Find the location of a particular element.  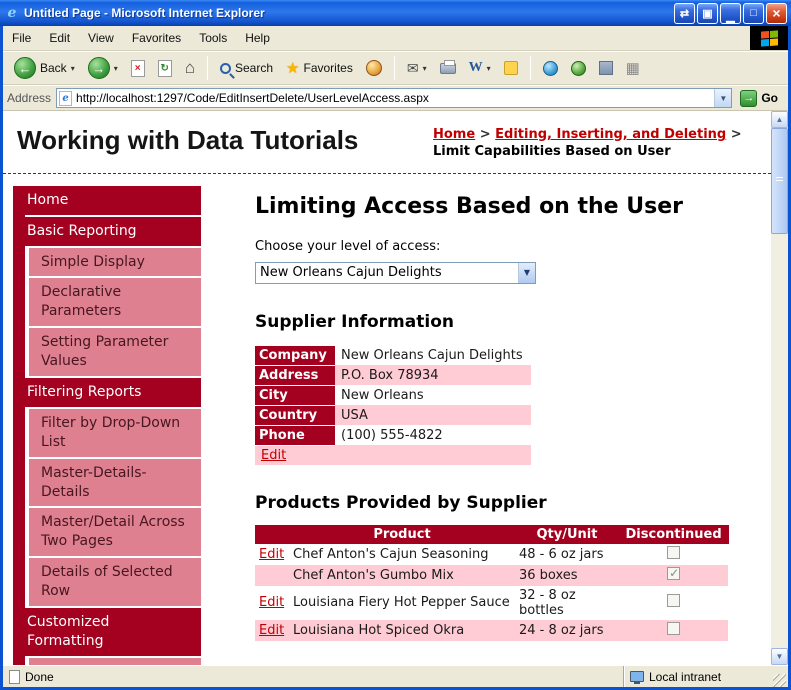

status-left-panel: Done is located at coordinates (314, 676).